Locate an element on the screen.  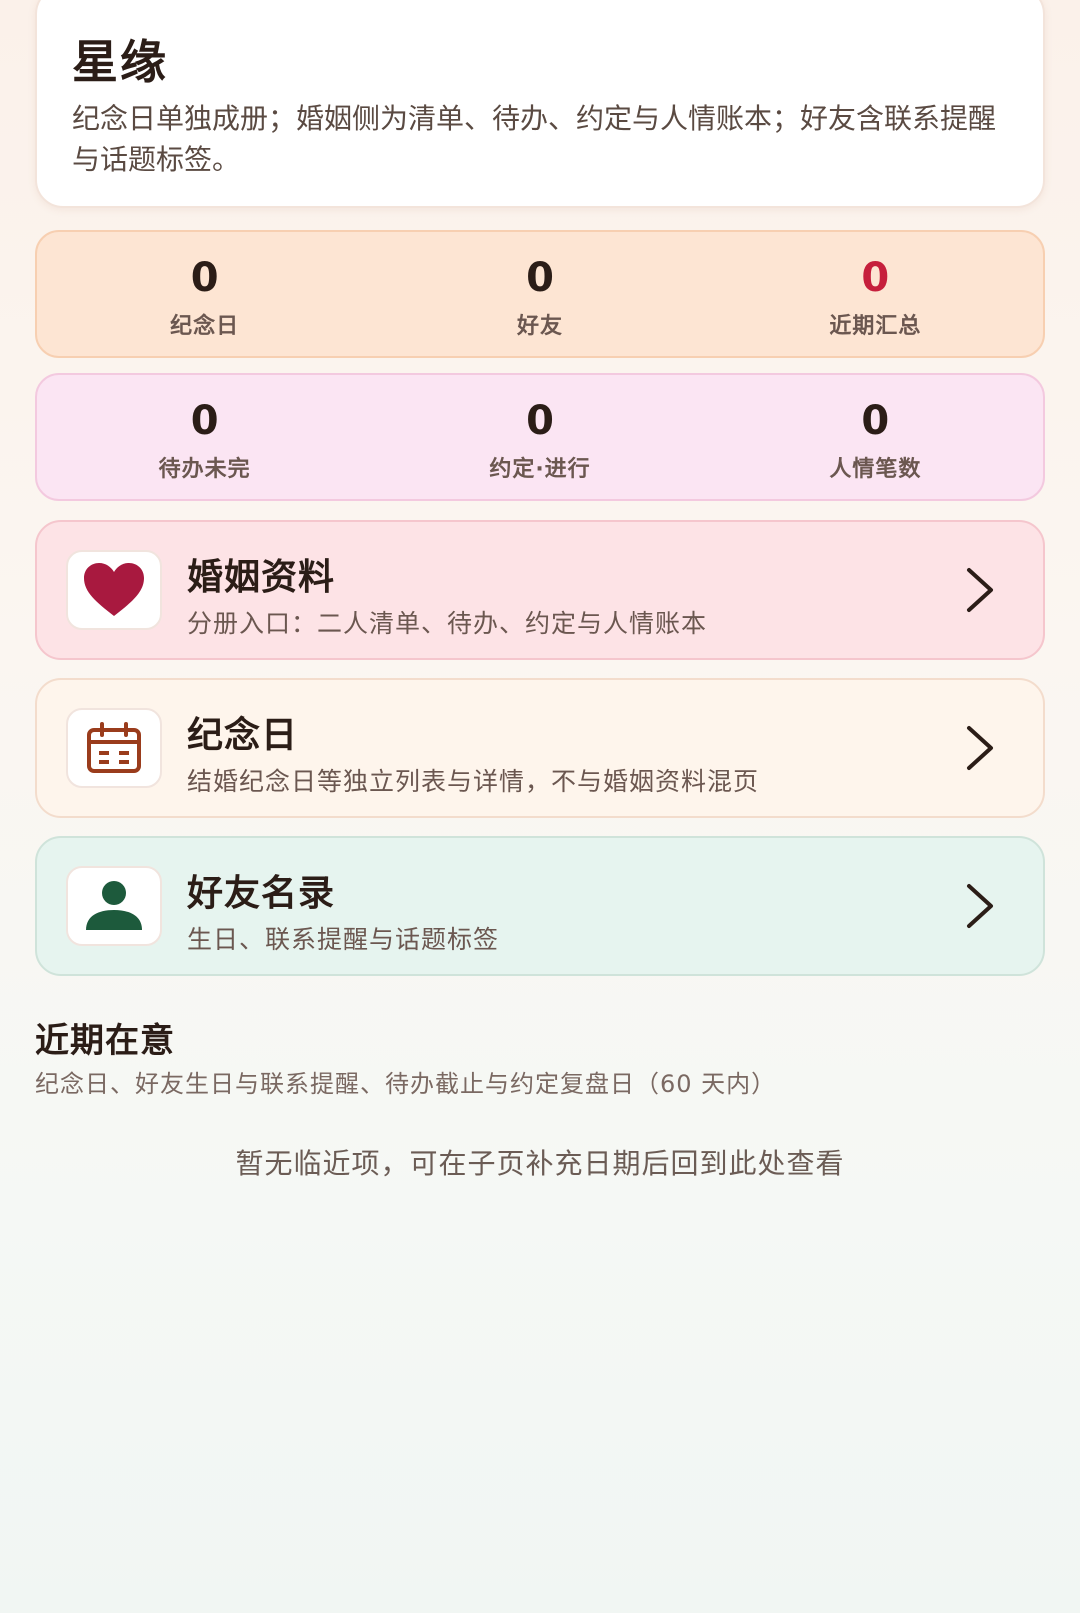
stat-label: 纪念日 is located at coordinates (205, 326).